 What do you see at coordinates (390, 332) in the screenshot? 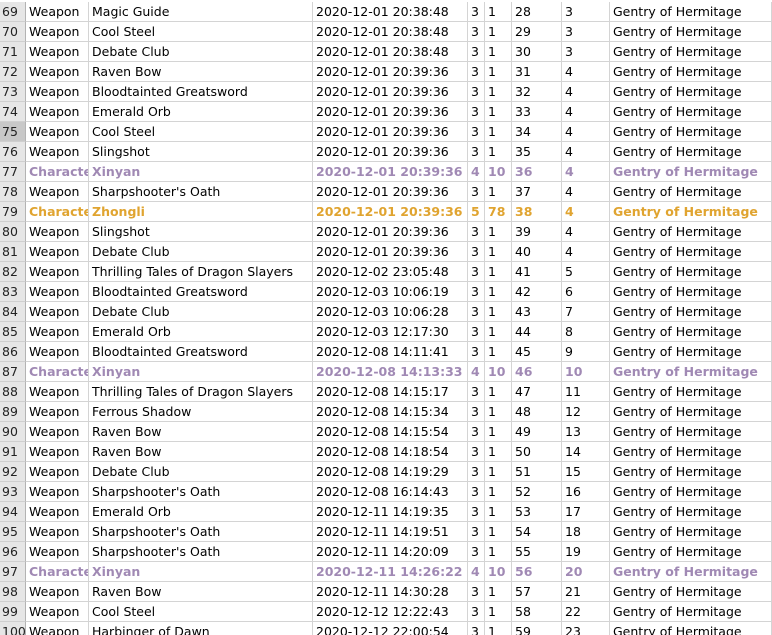
I see `cell-time: 2020-12-03 12:17:30` at bounding box center [390, 332].